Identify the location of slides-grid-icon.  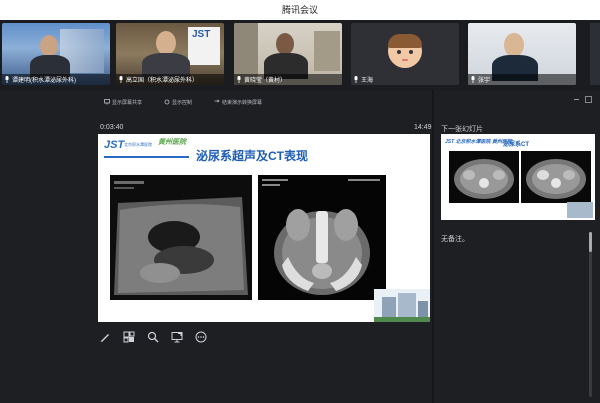
(129, 337).